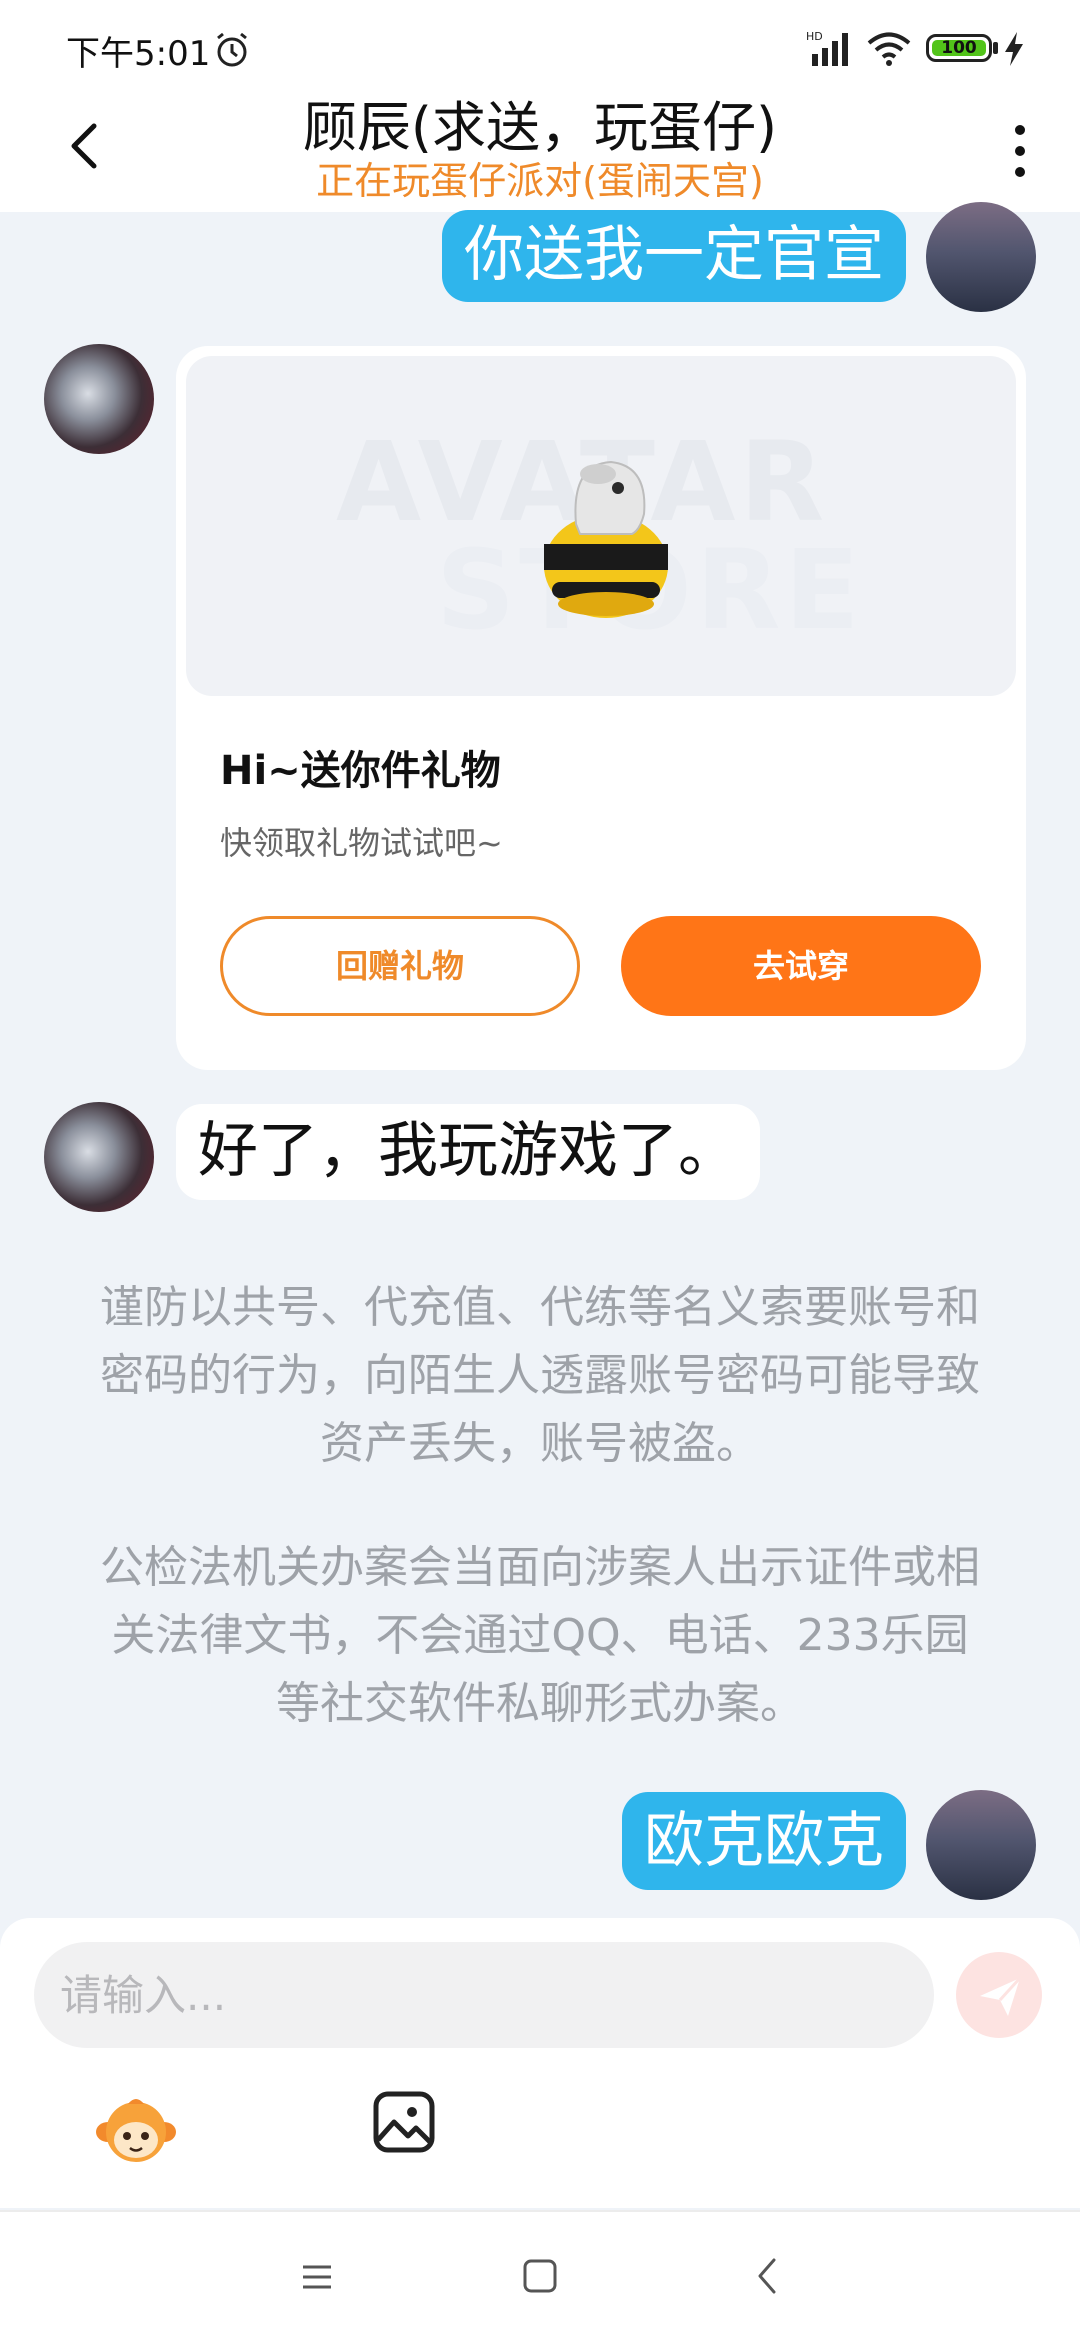 This screenshot has height=2340, width=1080. Describe the element at coordinates (232, 49) in the screenshot. I see `alarm-icon` at that location.